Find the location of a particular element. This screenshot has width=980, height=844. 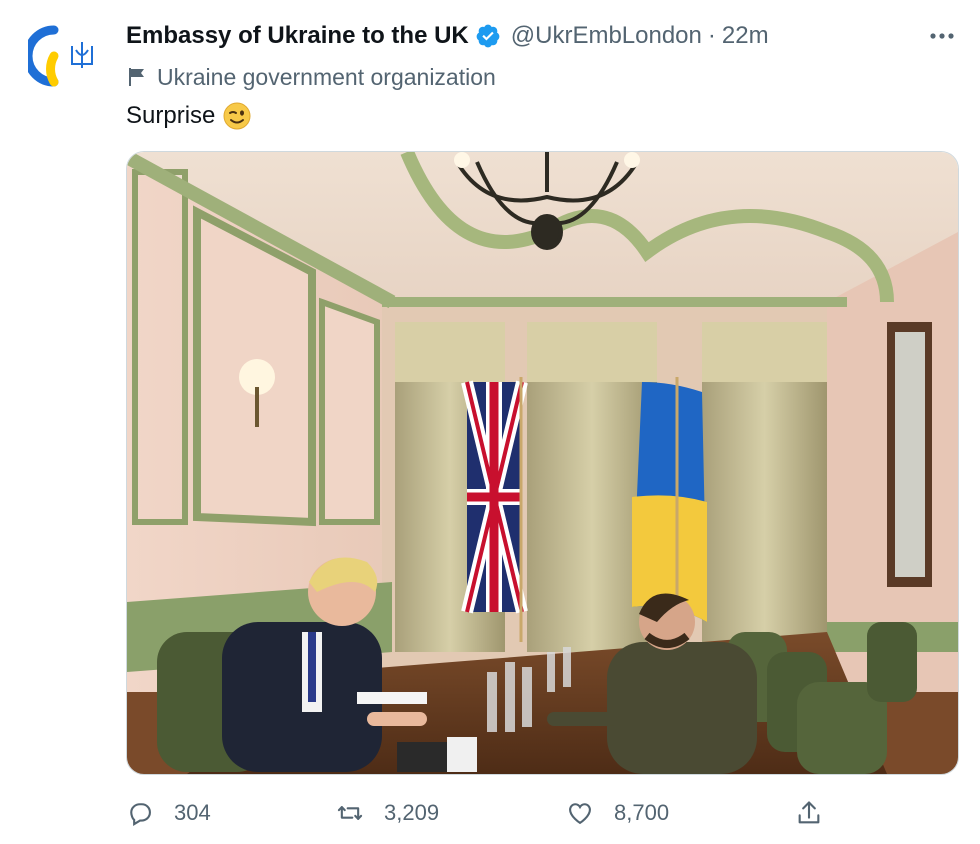

more-options-button is located at coordinates (942, 36).